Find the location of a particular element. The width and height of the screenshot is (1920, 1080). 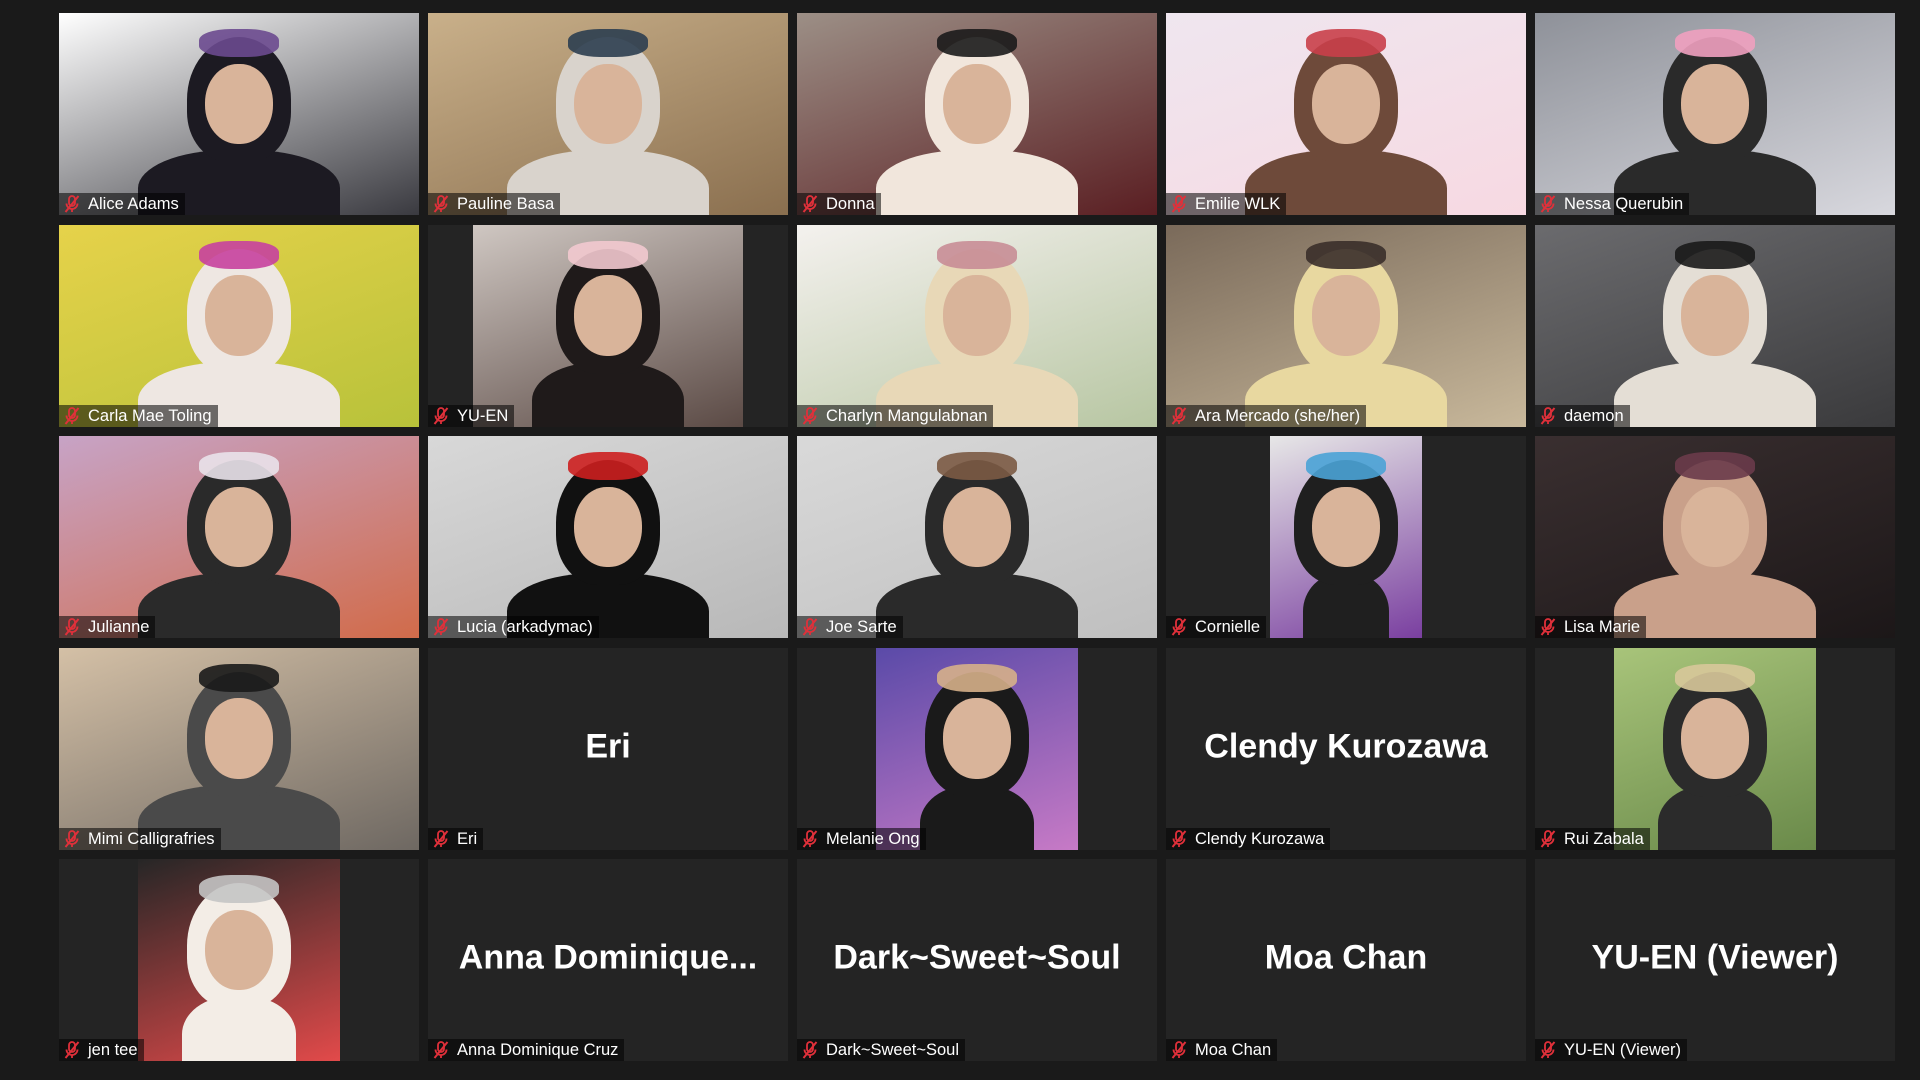

participant-tile-jen-tee: jen tee is located at coordinates (239, 960).